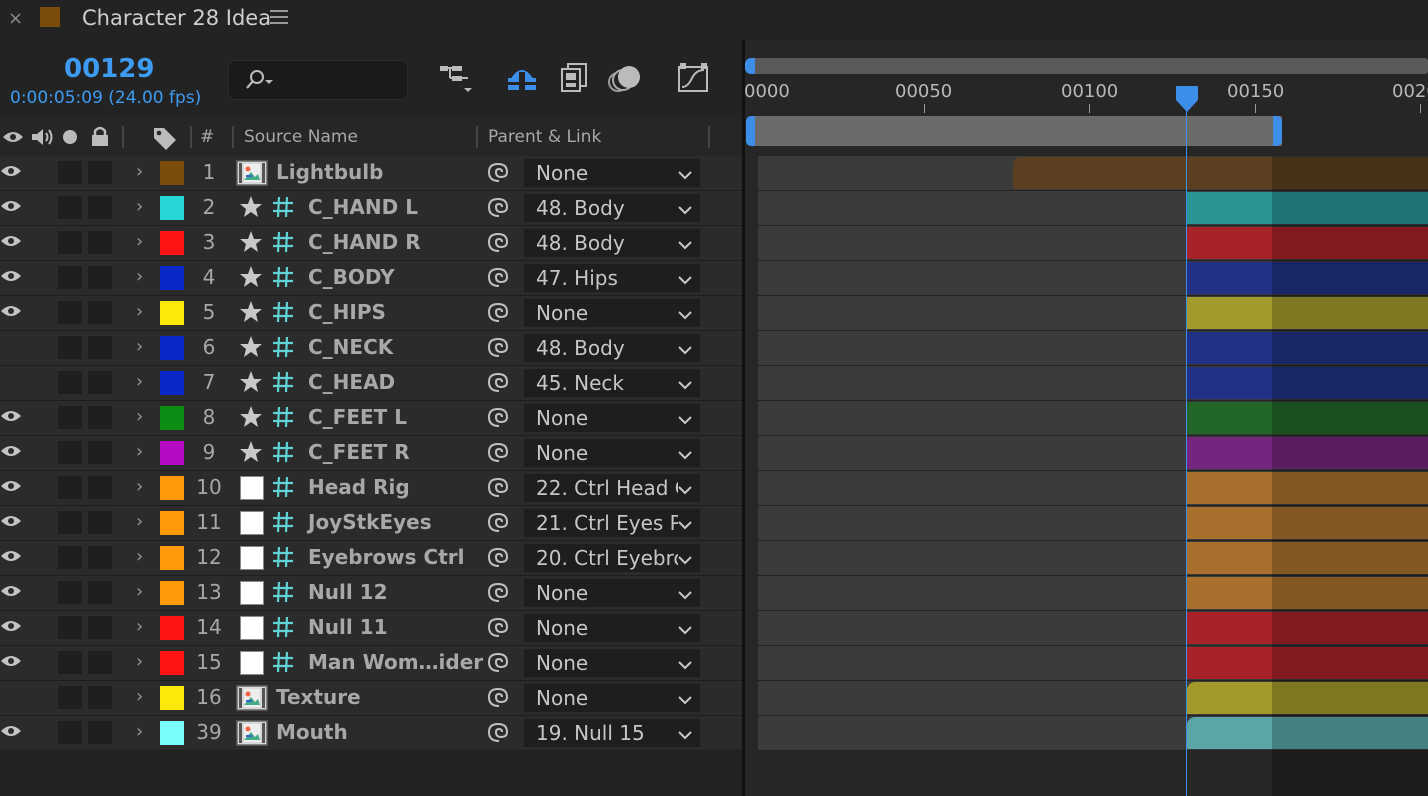  What do you see at coordinates (371, 733) in the screenshot?
I see `layer-row: › 39 Mouth 19. Null 15` at bounding box center [371, 733].